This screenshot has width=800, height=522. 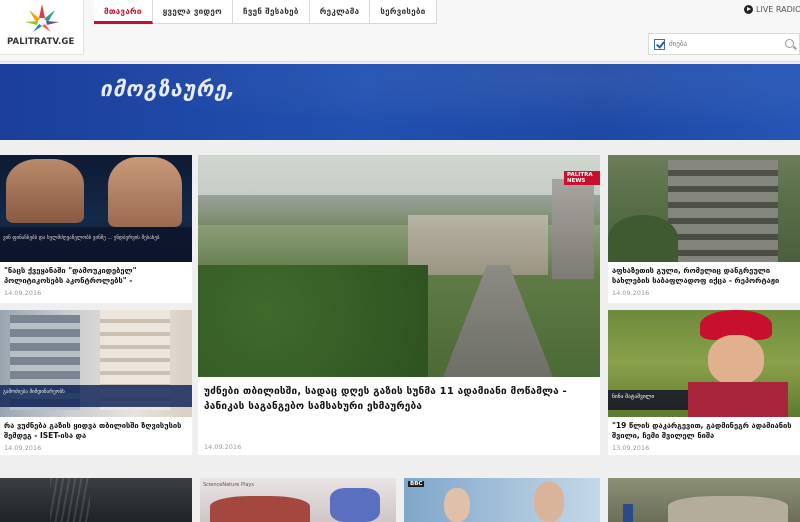 I want to click on site-logo: PALITRATV.GE, so click(x=42, y=27).